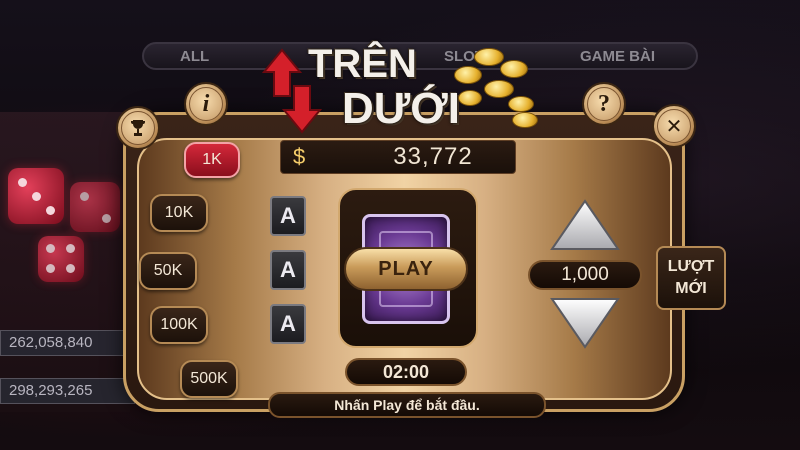 The width and height of the screenshot is (800, 450). I want to click on chip-1k-button: 1K, so click(212, 160).